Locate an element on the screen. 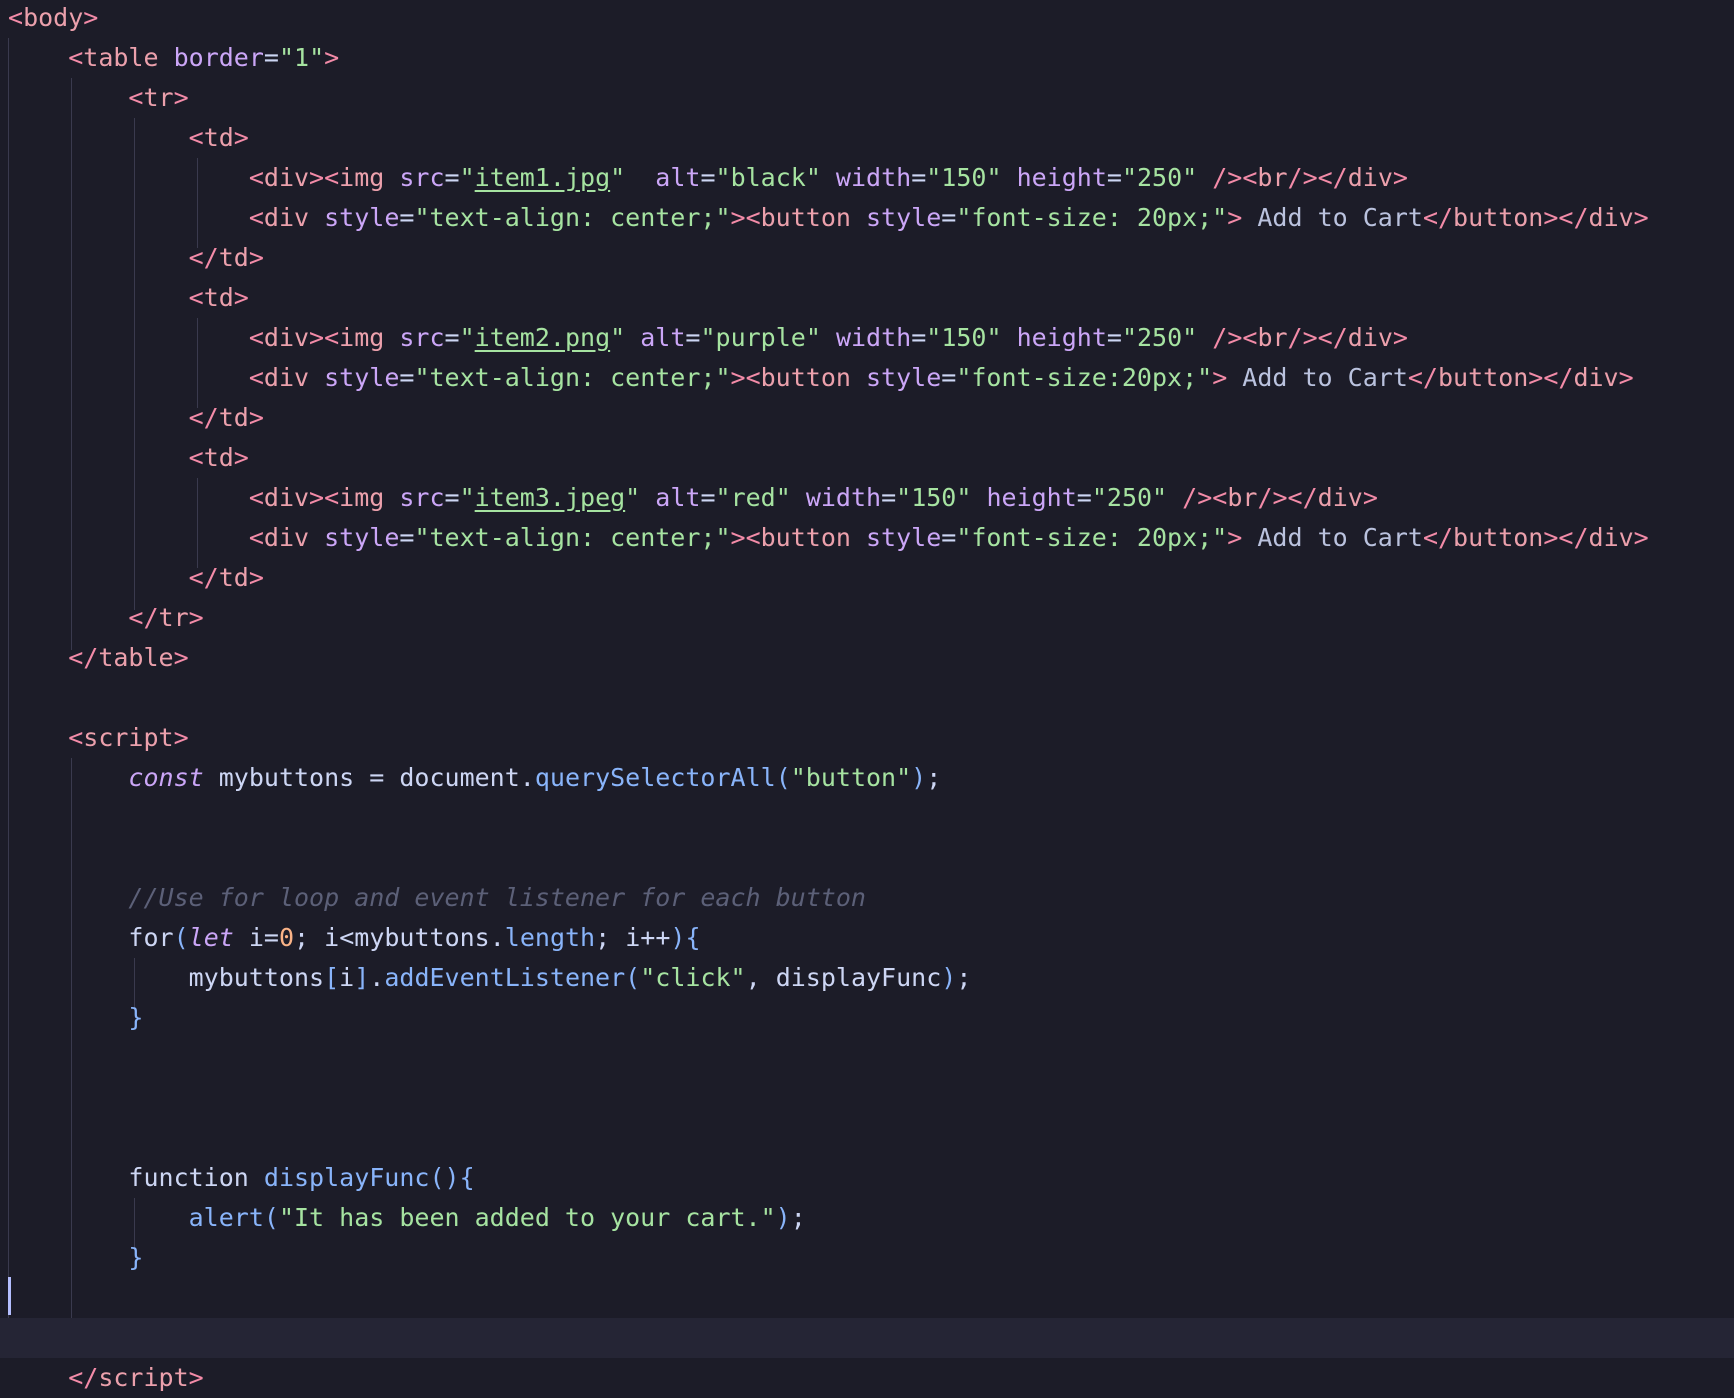  code-token: "text-align: center;" is located at coordinates (572, 377).